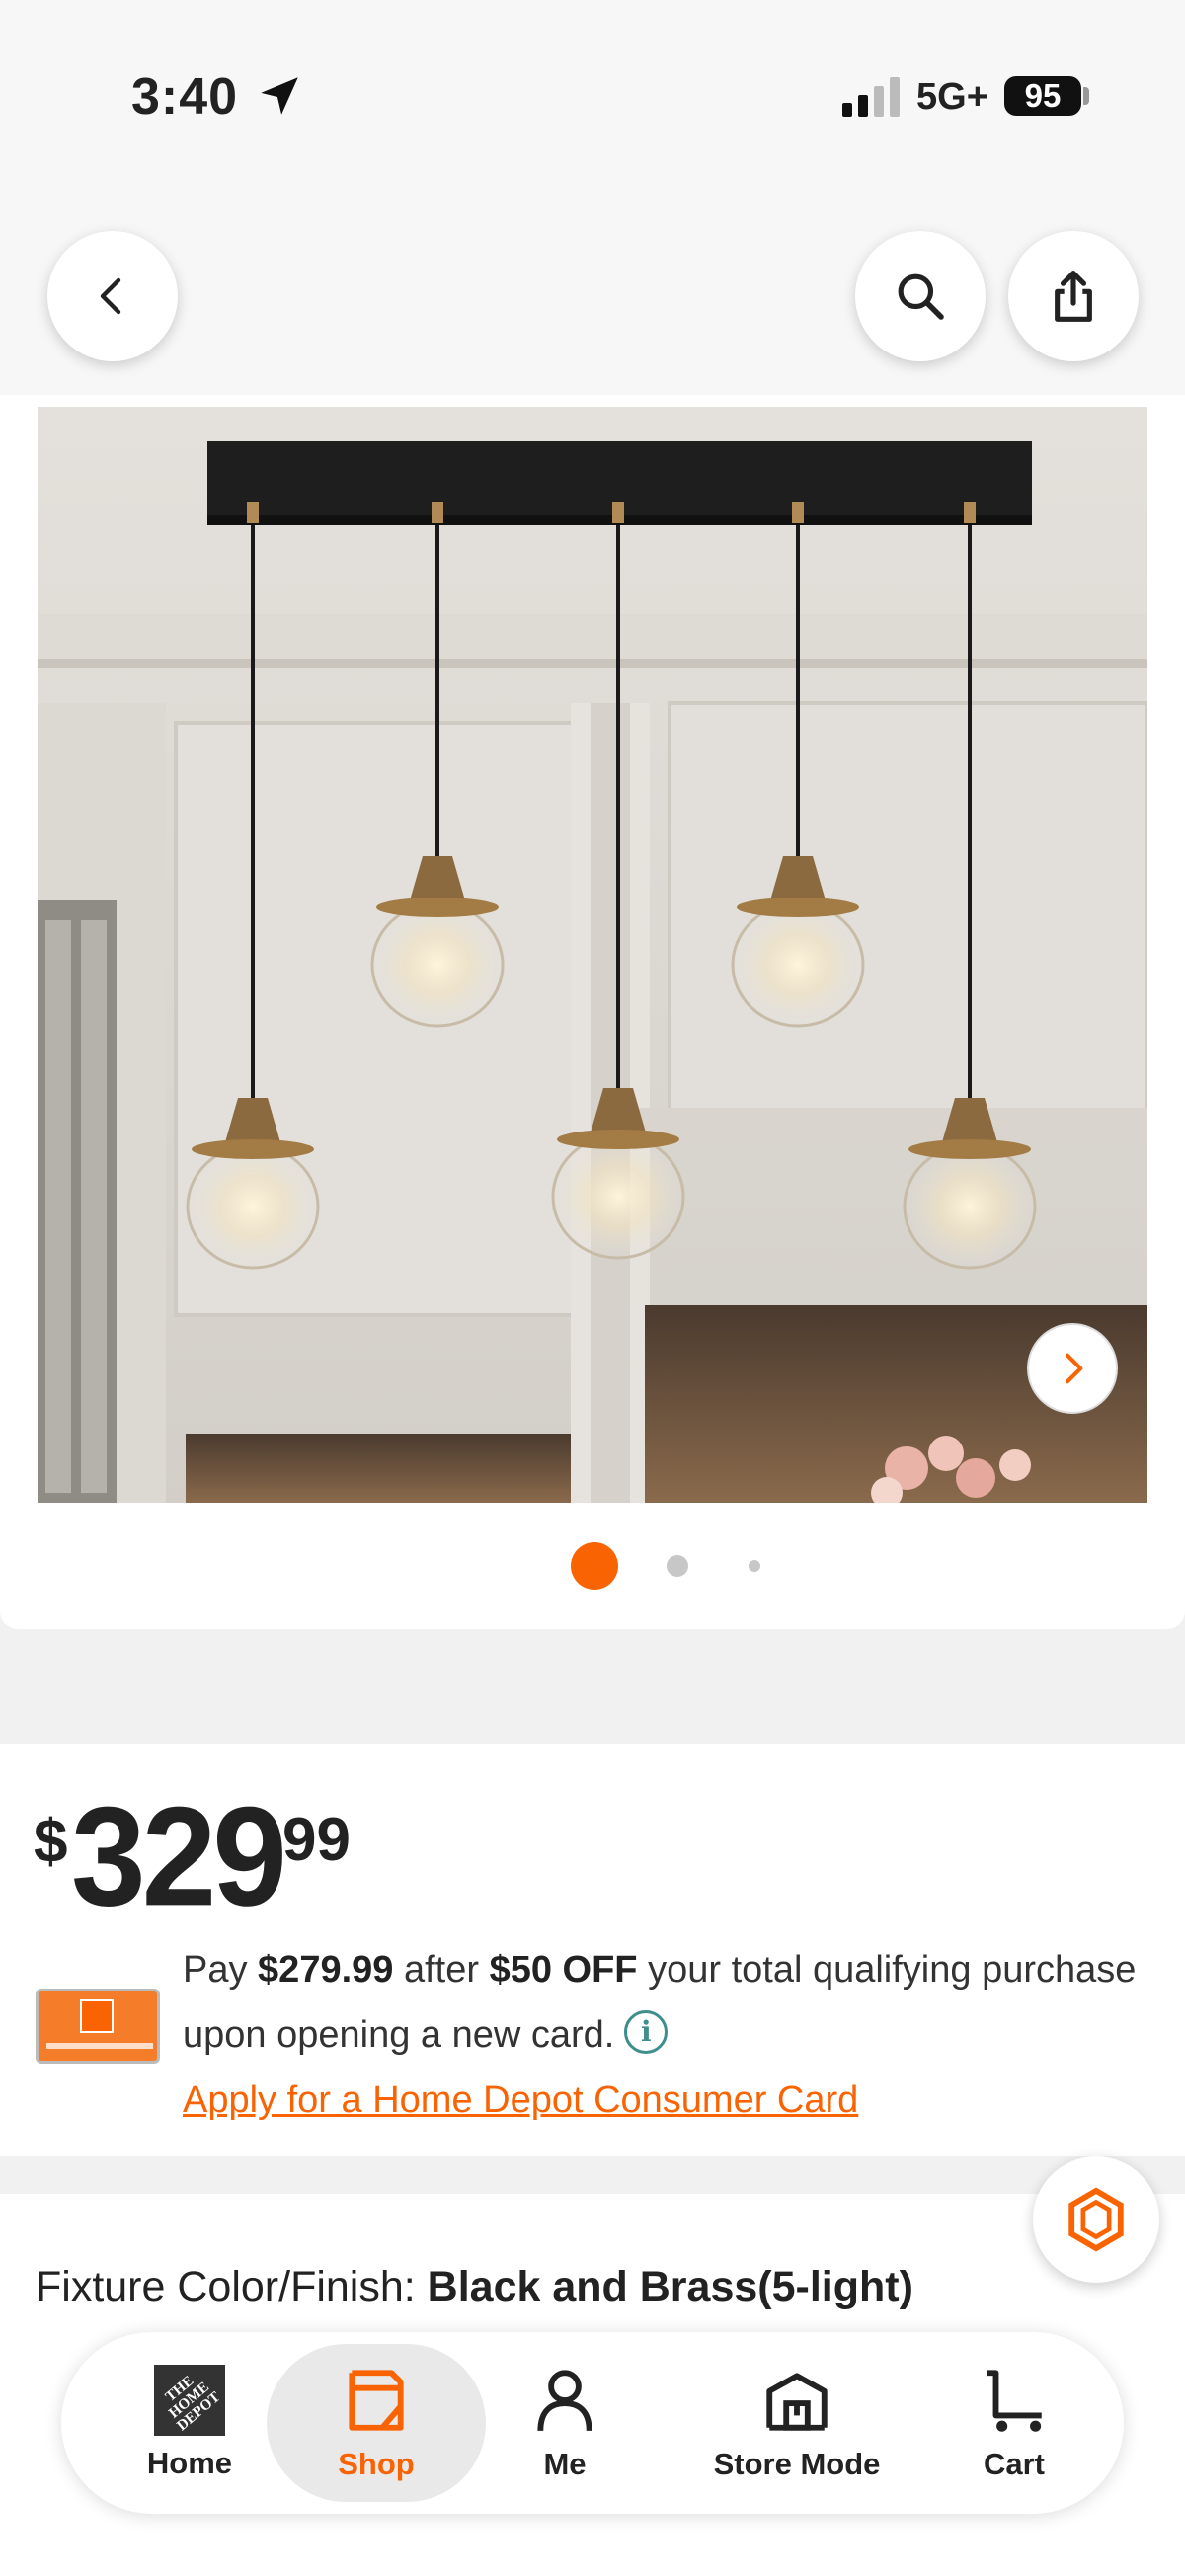 The image size is (1185, 2576). I want to click on status-time: 3:40, so click(185, 96).